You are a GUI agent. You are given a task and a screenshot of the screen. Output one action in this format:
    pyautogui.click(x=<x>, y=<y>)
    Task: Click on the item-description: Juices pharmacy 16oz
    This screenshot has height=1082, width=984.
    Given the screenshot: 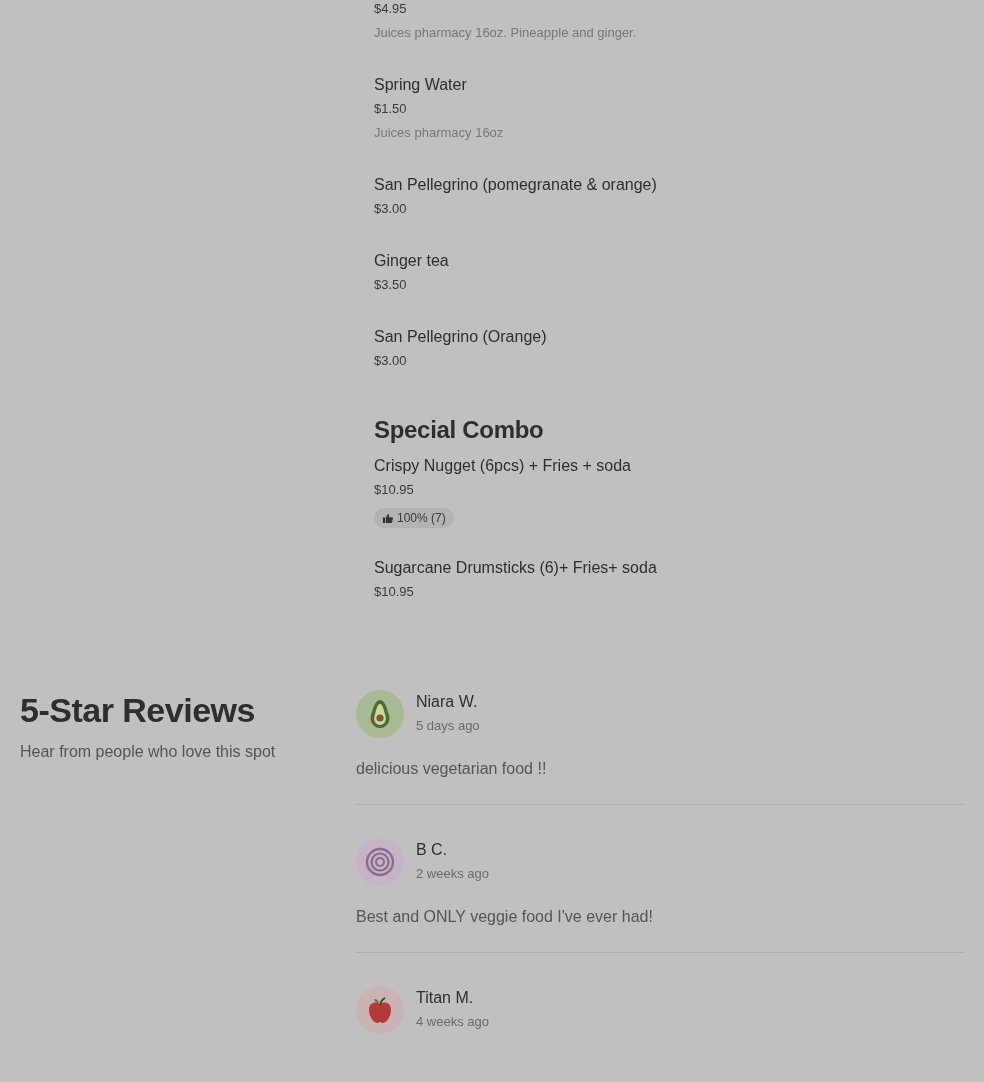 What is the action you would take?
    pyautogui.click(x=439, y=133)
    